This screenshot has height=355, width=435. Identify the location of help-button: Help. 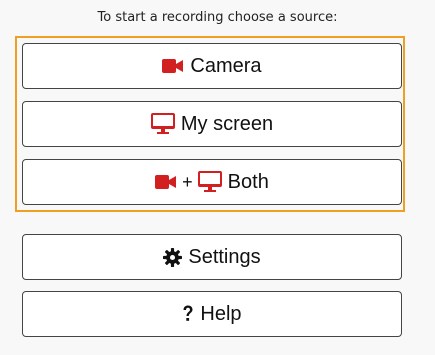
(212, 314).